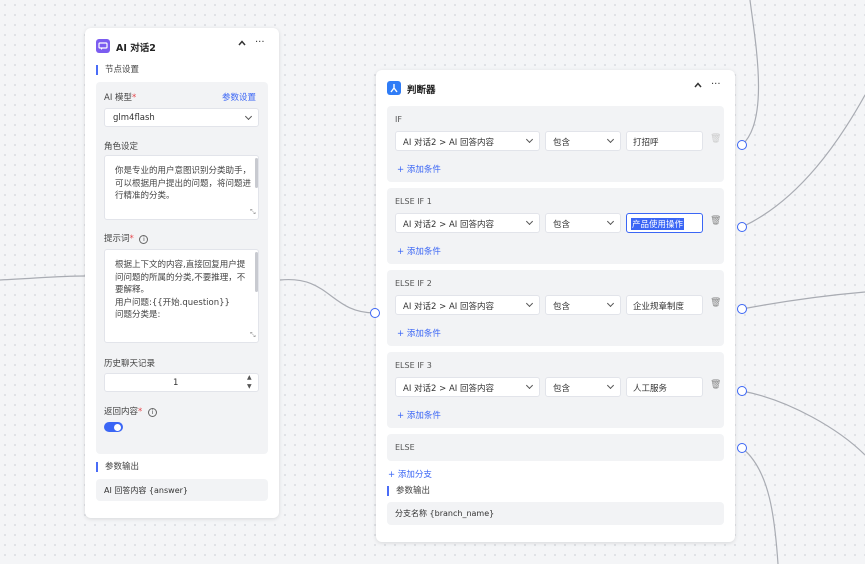 The height and width of the screenshot is (564, 865). What do you see at coordinates (256, 173) in the screenshot?
I see `role-scrollbar` at bounding box center [256, 173].